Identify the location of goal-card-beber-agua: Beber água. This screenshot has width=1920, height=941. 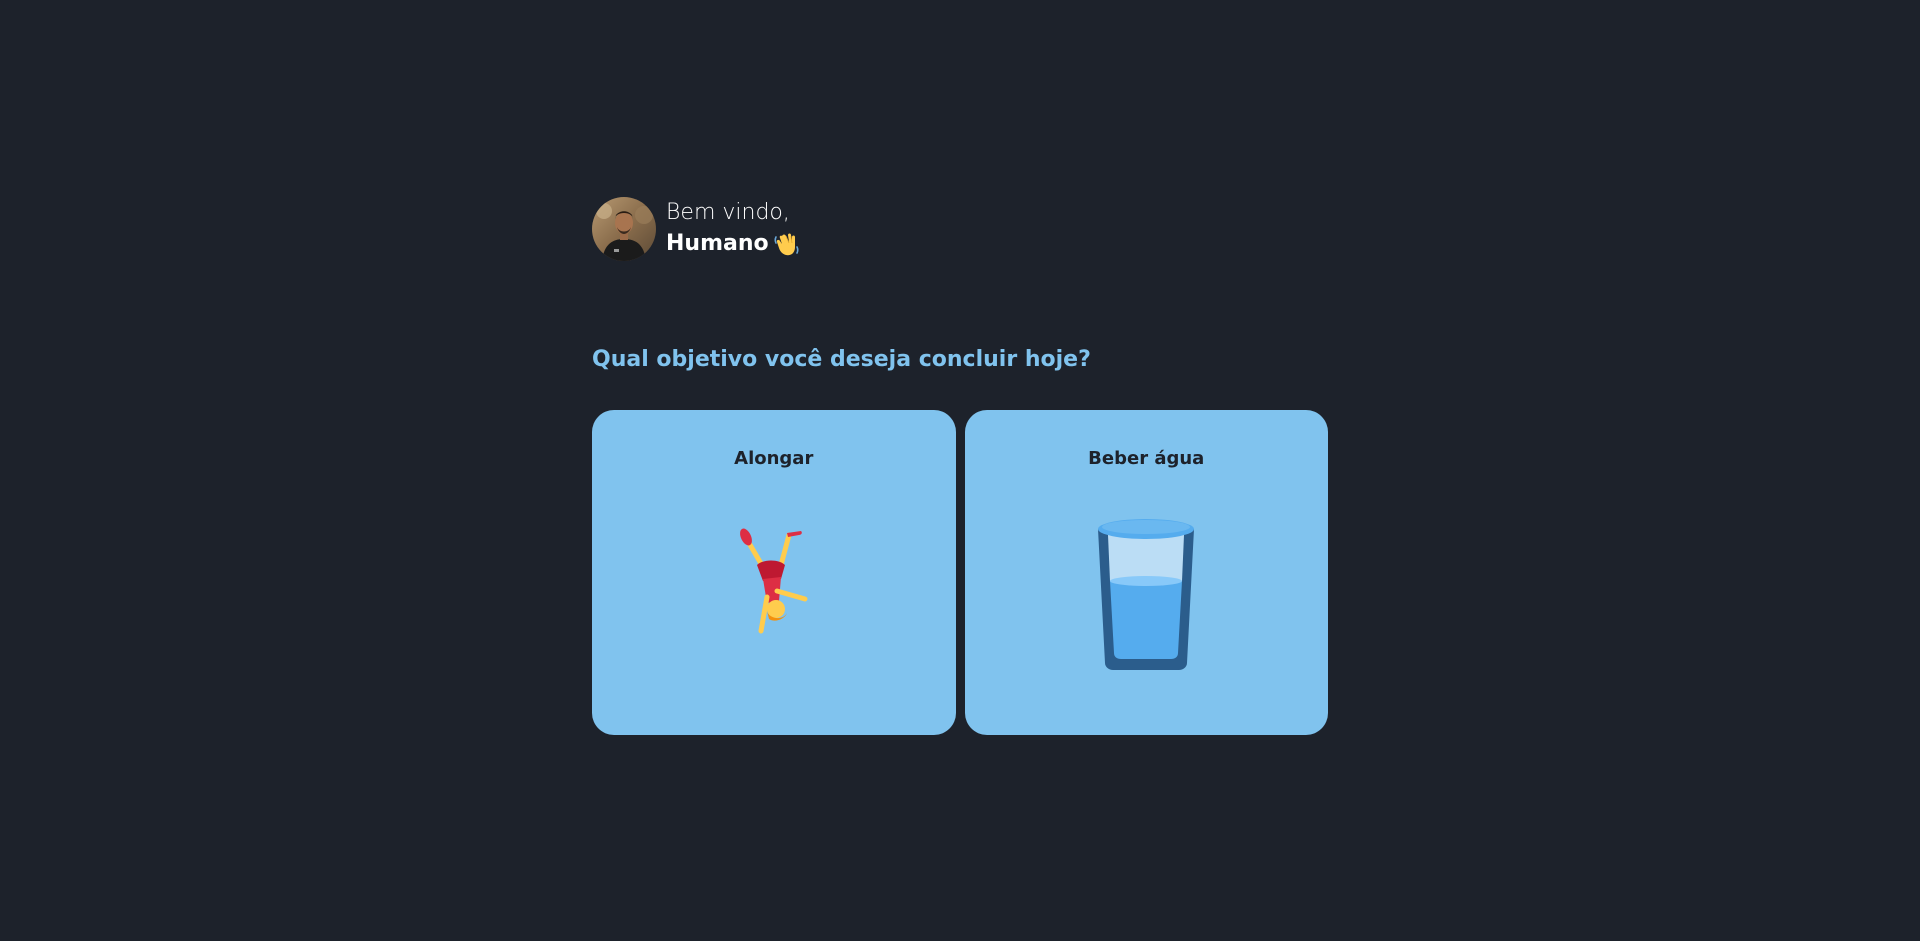
(1146, 572).